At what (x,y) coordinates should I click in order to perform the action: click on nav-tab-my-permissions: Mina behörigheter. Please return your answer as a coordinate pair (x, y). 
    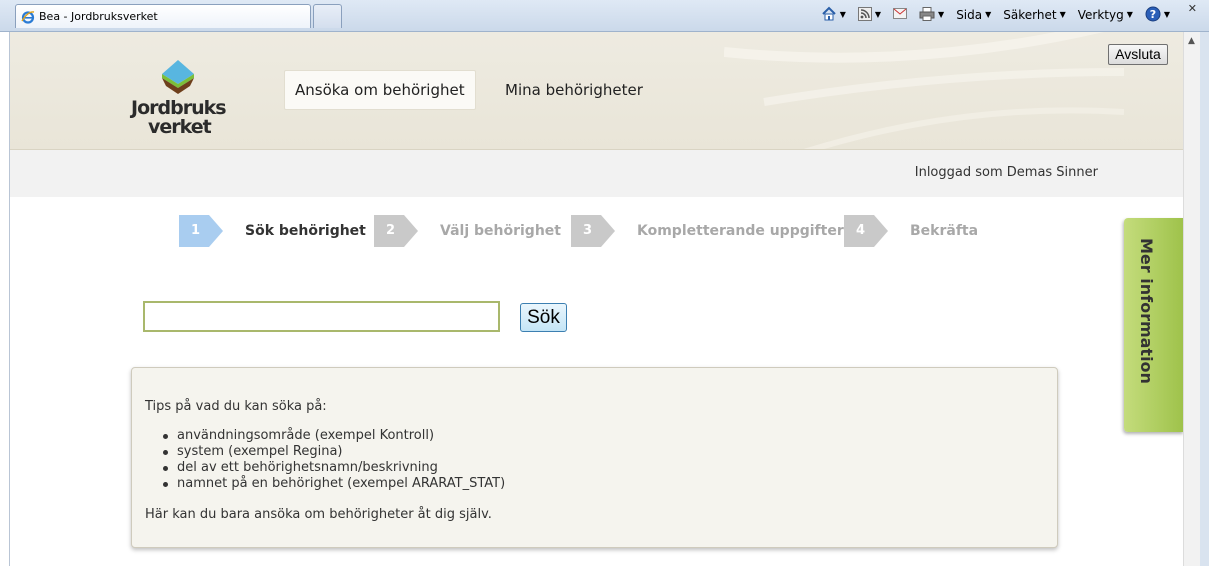
    Looking at the image, I should click on (574, 90).